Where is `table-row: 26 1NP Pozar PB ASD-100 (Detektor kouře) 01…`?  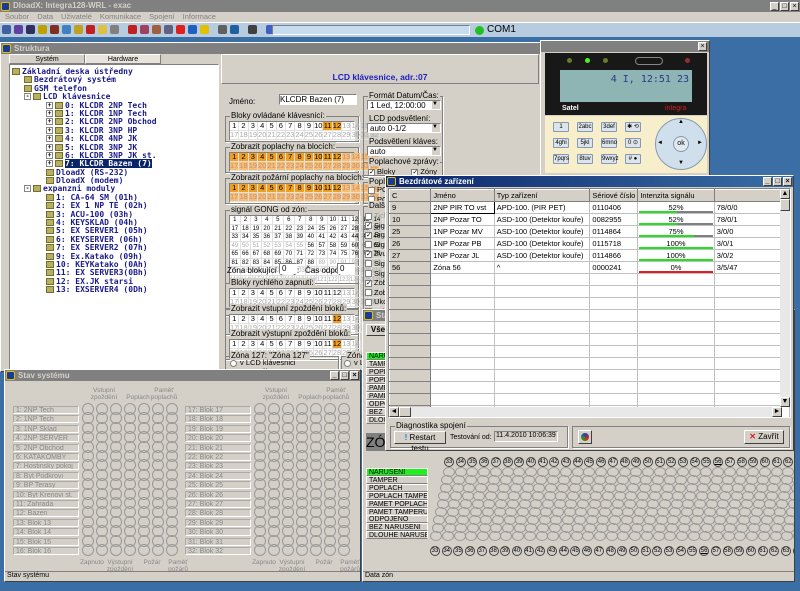
table-row: 26 1NP Pozar PB ASD-100 (Detektor kouře) 01… is located at coordinates (589, 243).